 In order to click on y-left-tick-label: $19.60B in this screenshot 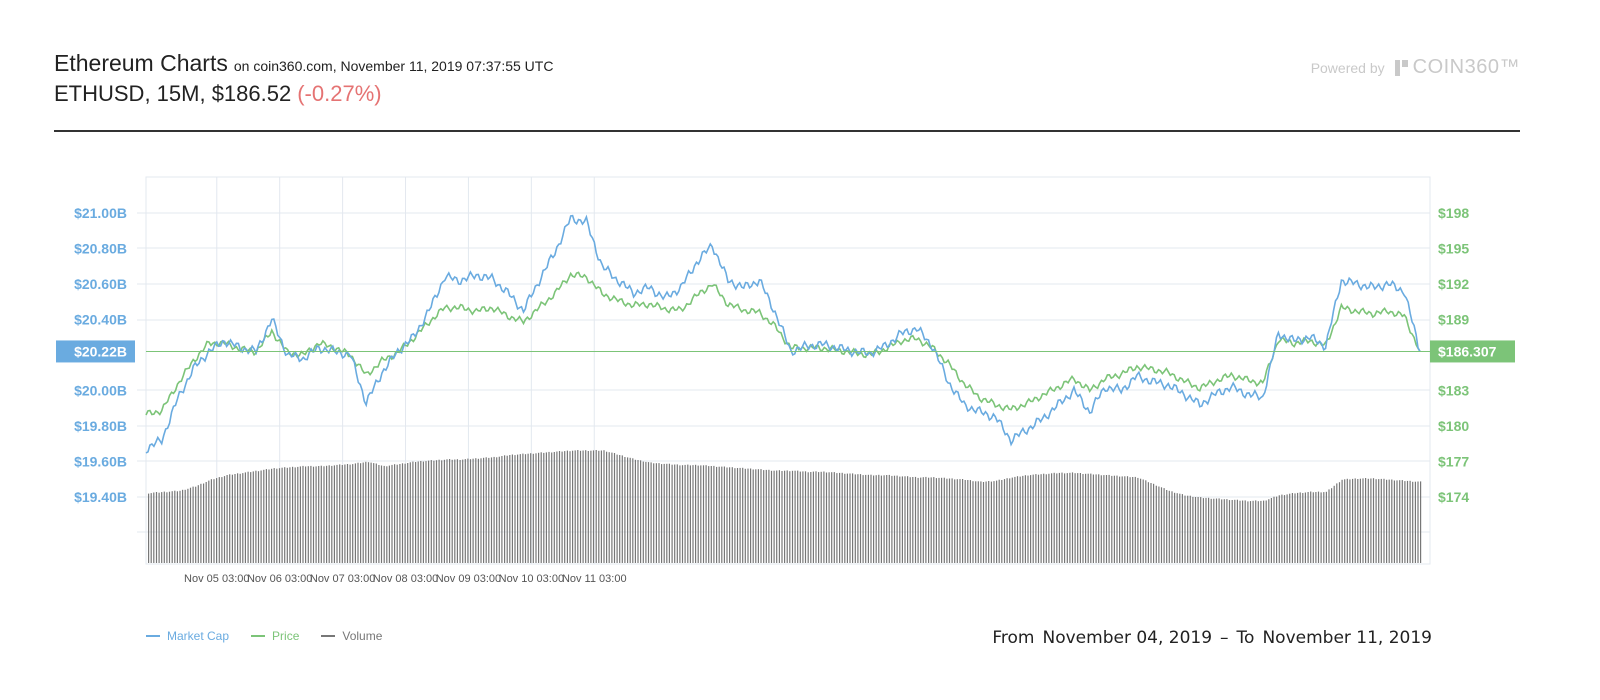, I will do `click(100, 462)`.